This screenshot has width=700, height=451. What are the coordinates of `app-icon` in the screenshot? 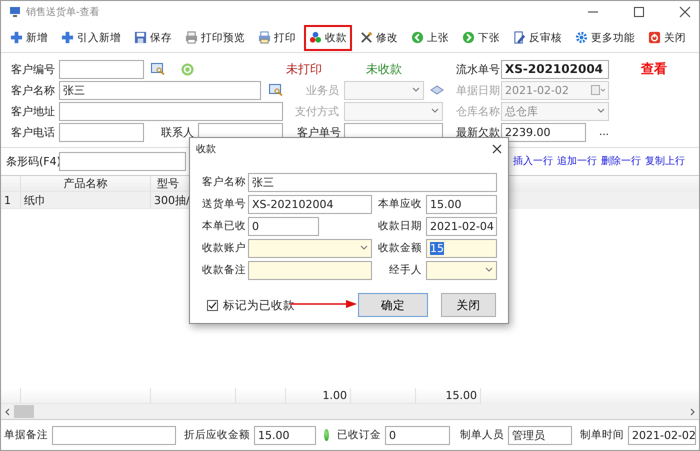 It's located at (15, 12).